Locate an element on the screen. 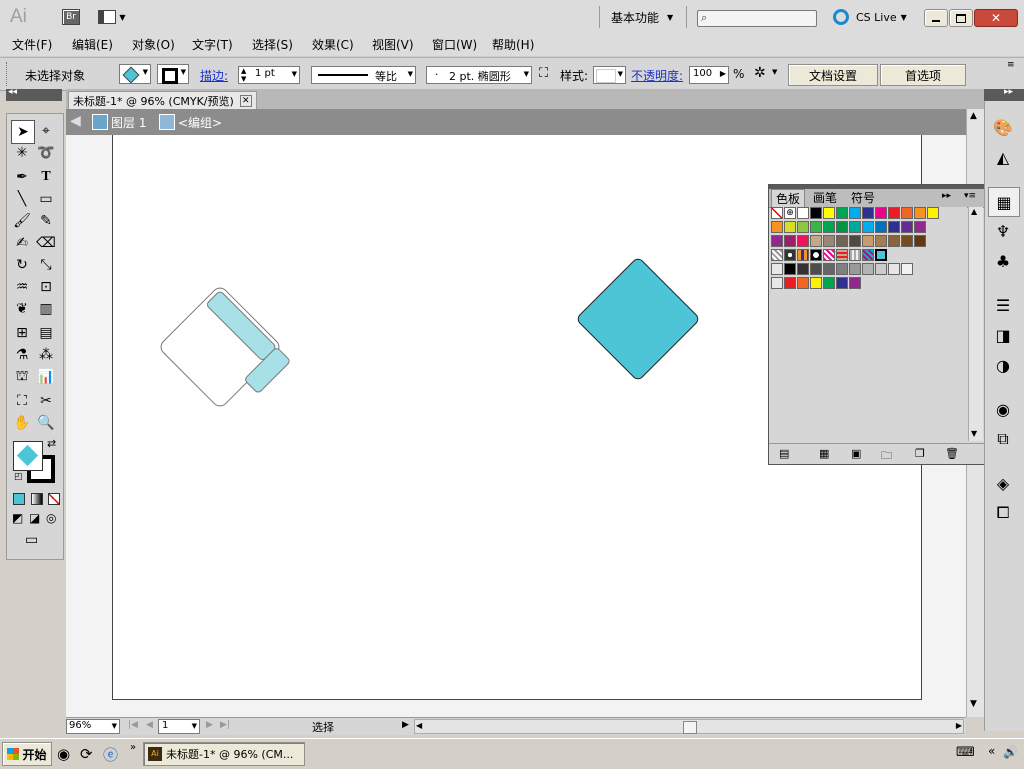  close-tab-icon: ✕ is located at coordinates (245, 100).